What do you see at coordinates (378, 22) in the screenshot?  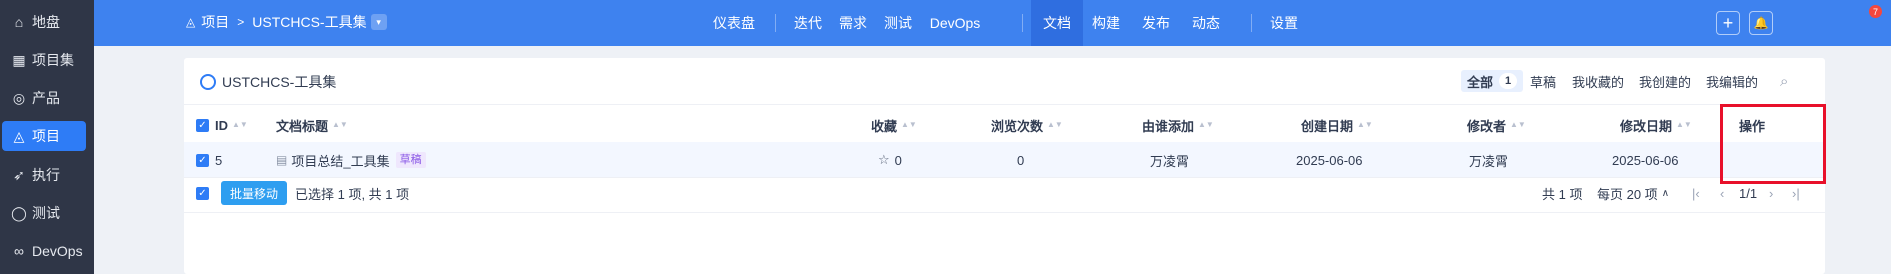 I see `chevron-down-icon: ▾` at bounding box center [378, 22].